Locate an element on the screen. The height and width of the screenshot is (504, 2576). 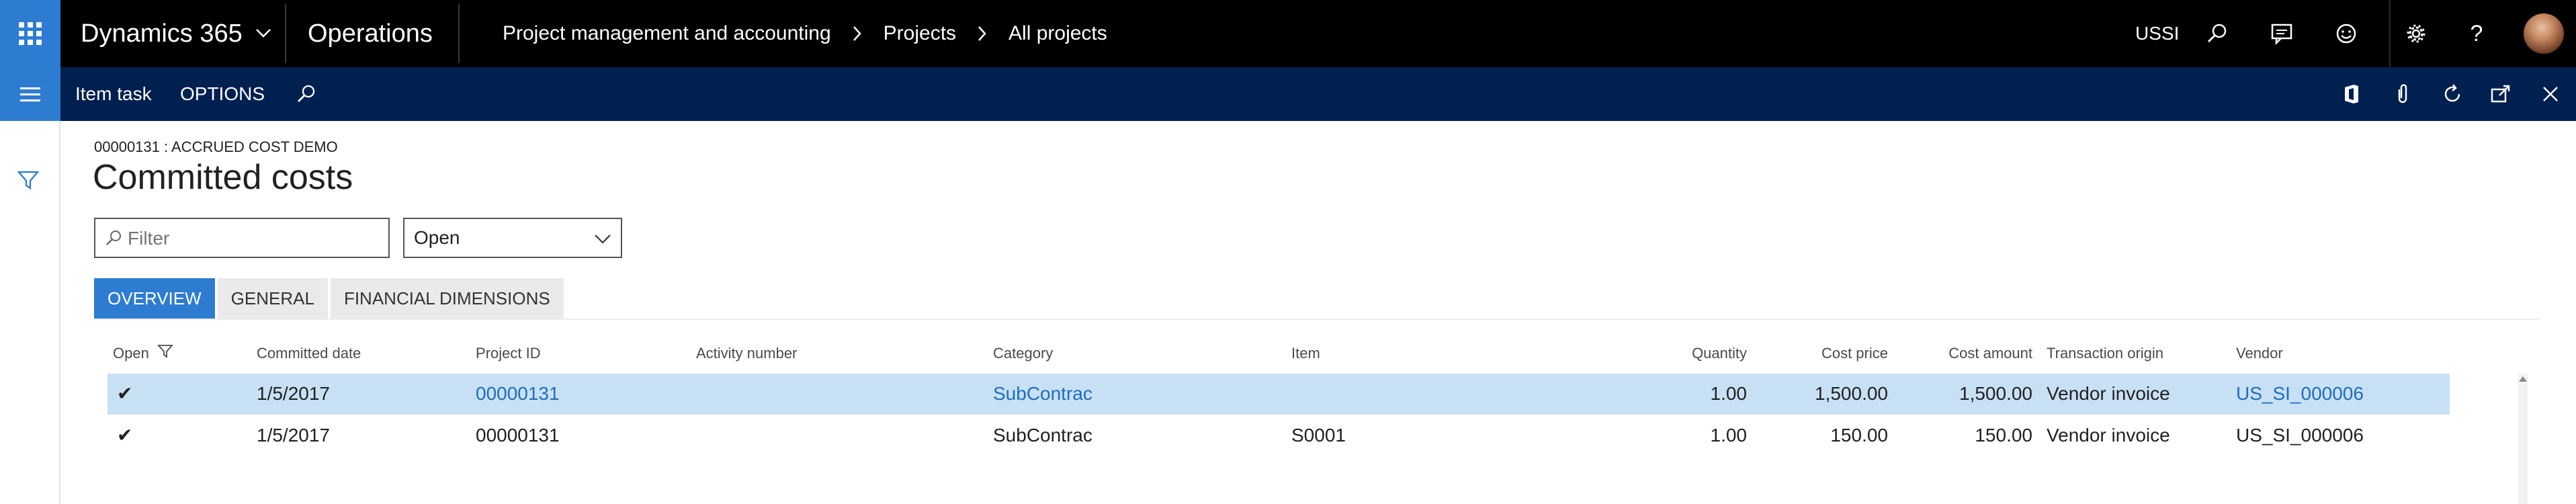
column-header-open-label: Open is located at coordinates (131, 353).